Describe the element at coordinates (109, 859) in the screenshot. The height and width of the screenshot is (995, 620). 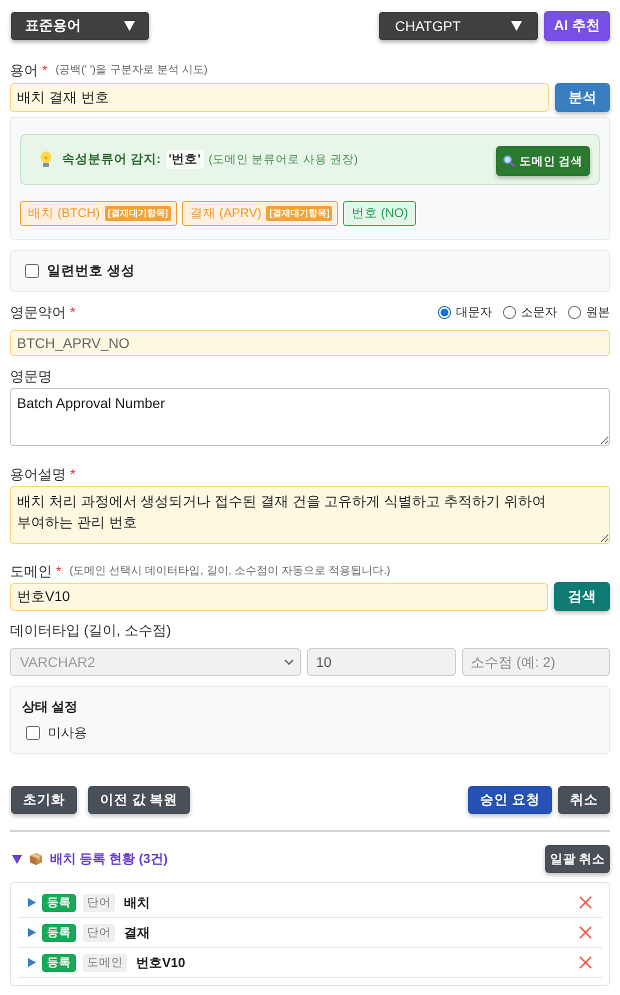
I see `section-title: 배치 등록 현황 (3건)` at that location.